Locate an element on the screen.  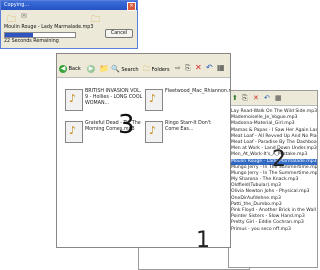
up-arrow-icon: ⬆ is located at coordinates (235, 98).